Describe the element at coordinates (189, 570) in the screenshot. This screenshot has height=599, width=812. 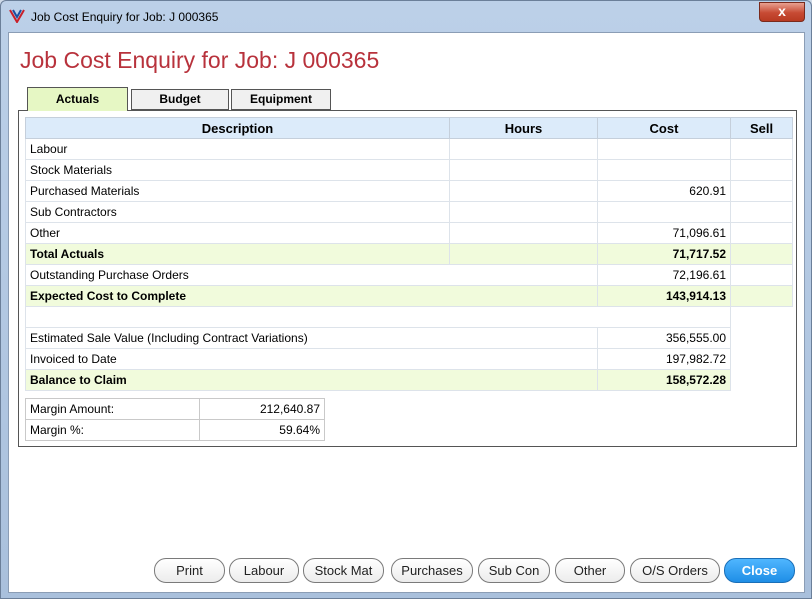
I see `print-button: Print` at that location.